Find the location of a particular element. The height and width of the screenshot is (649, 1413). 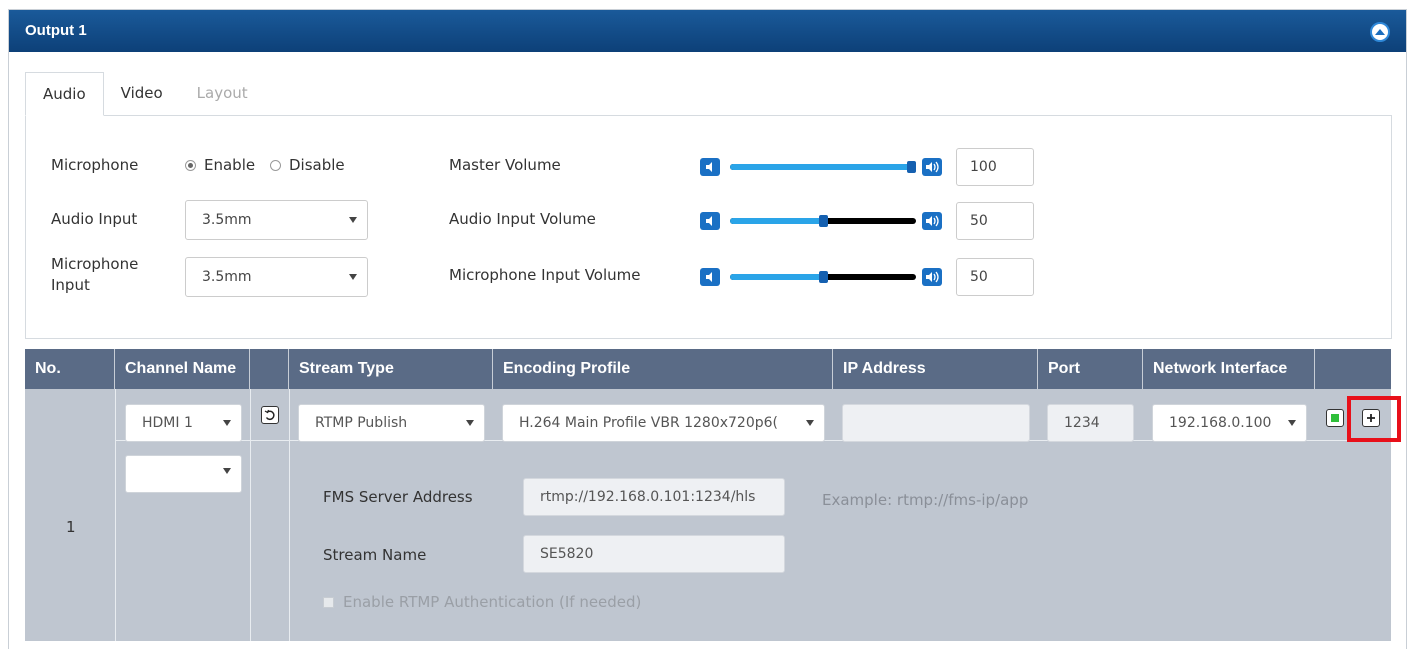

audio-input-volume-label: Audio Input Volume is located at coordinates (522, 219).